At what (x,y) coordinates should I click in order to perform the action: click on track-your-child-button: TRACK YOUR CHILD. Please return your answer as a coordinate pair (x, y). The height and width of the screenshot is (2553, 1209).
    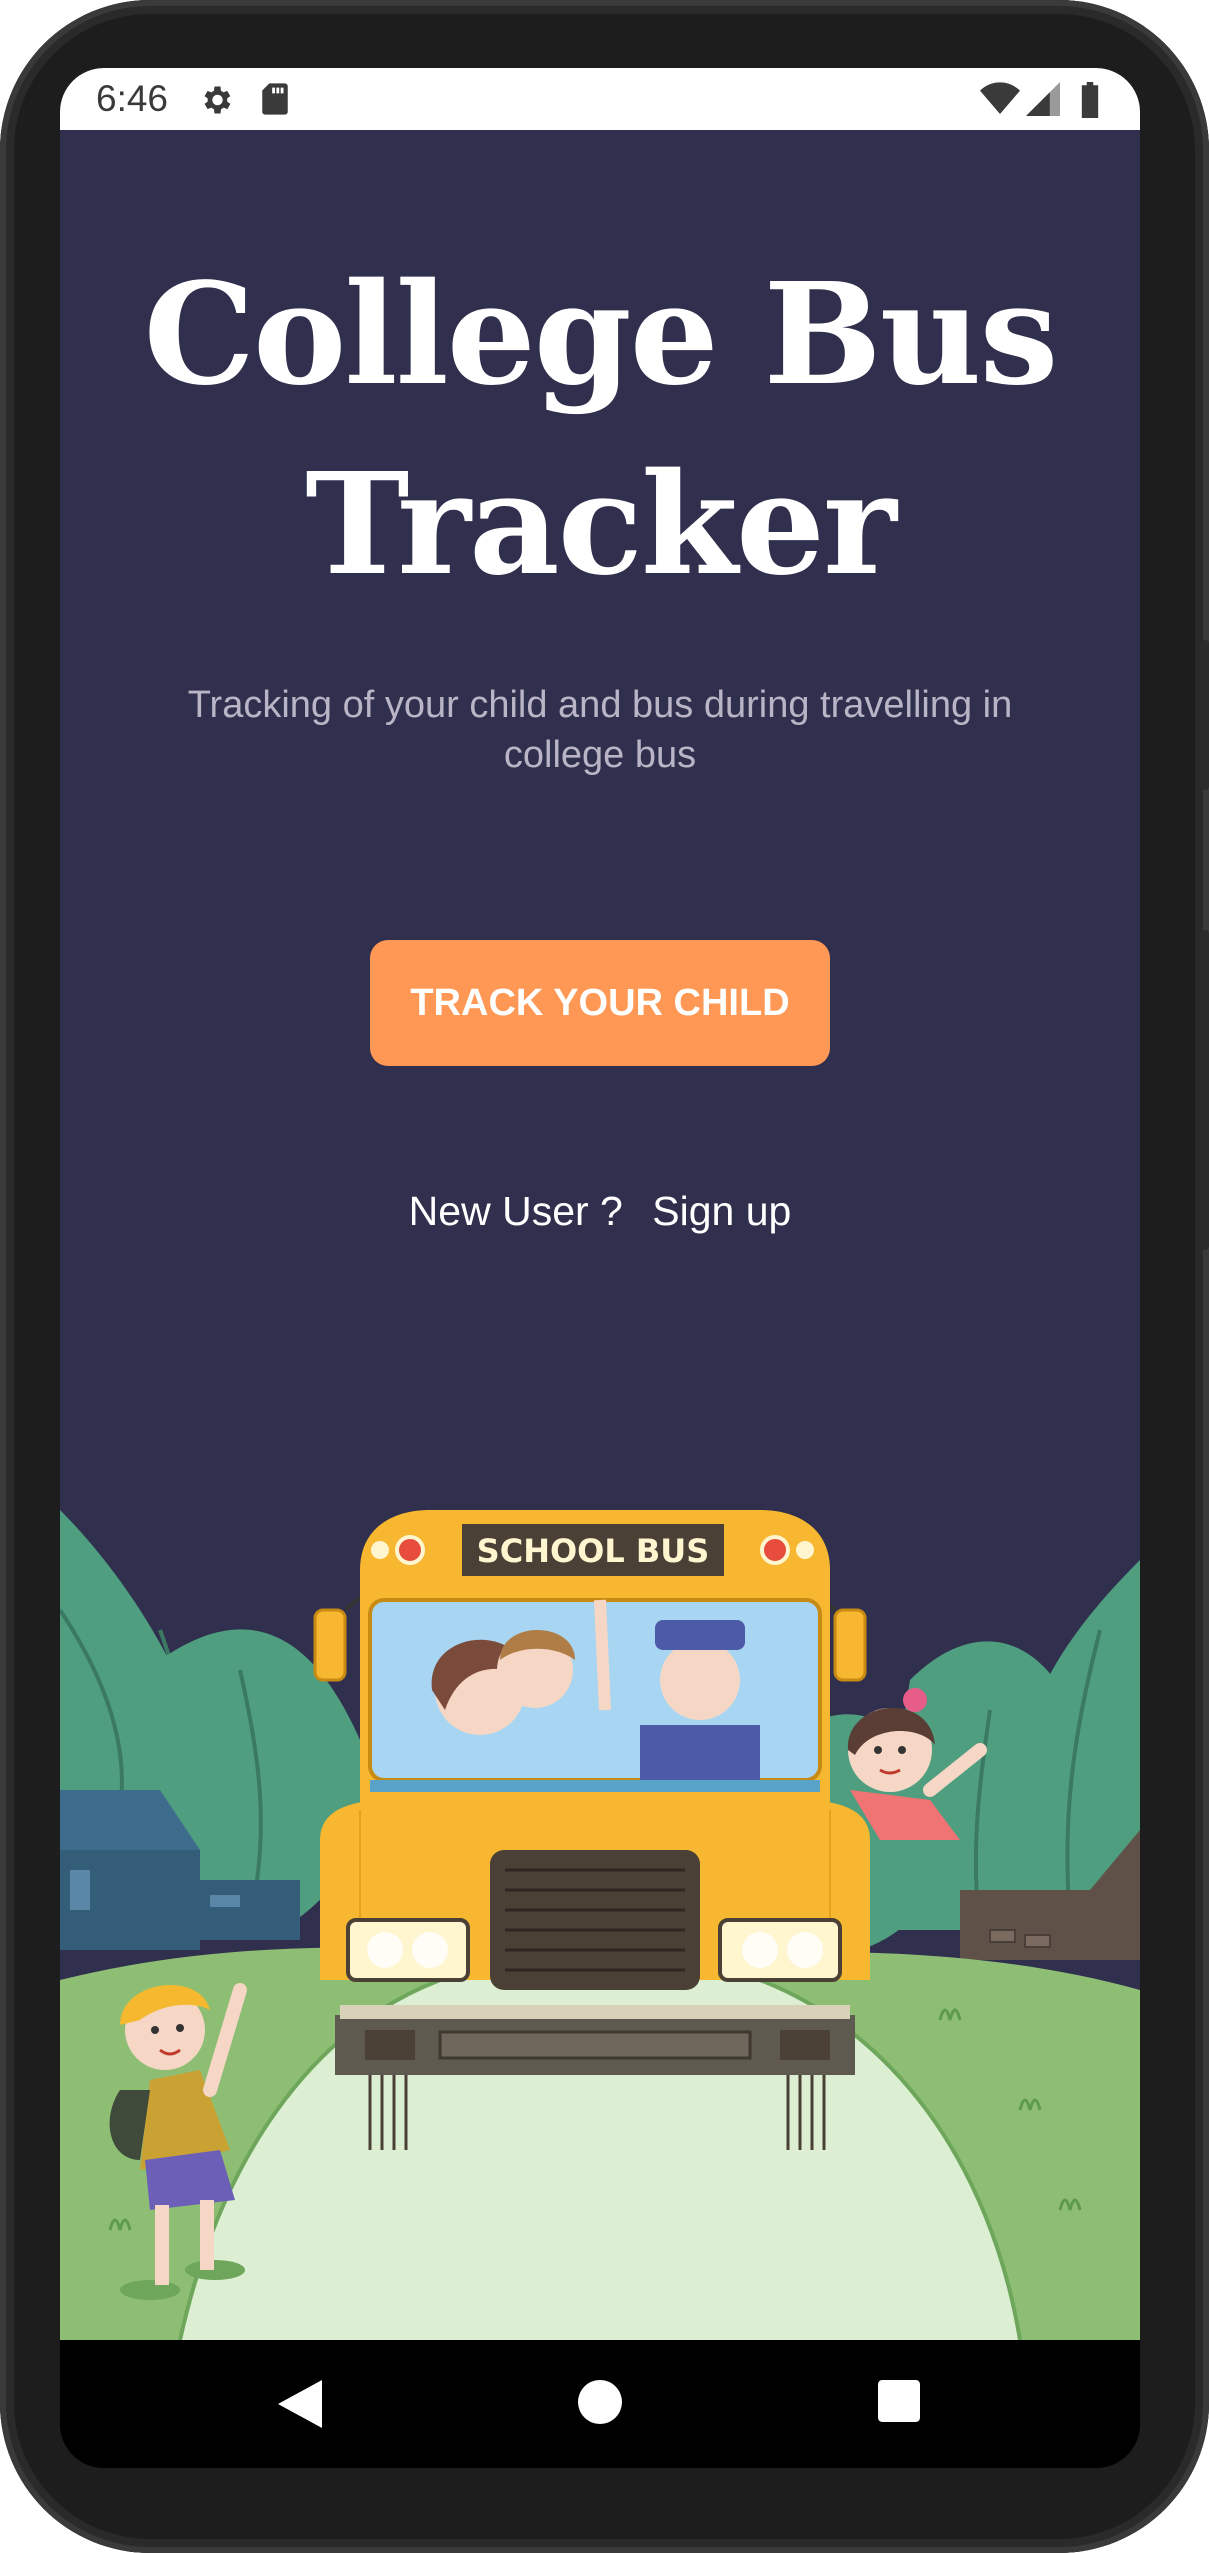
    Looking at the image, I should click on (600, 1003).